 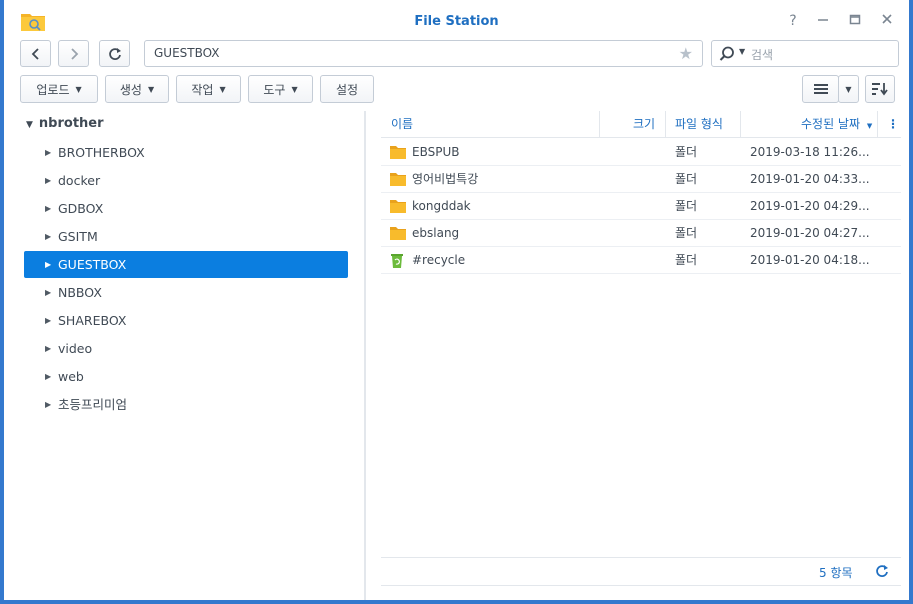 I want to click on tree-item-premium: ▶ 초등프리미엄, so click(x=186, y=404).